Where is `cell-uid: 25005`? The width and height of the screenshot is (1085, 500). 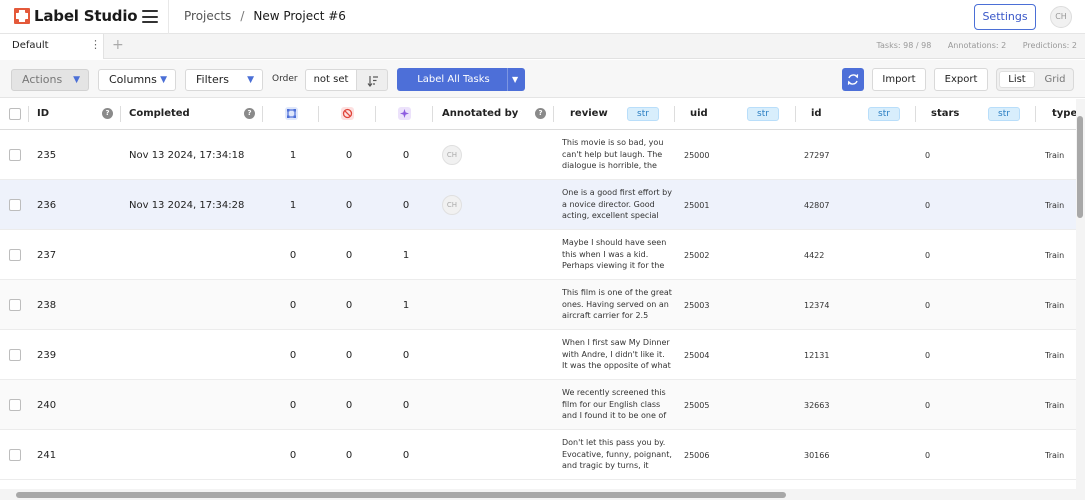
cell-uid: 25005 is located at coordinates (697, 405).